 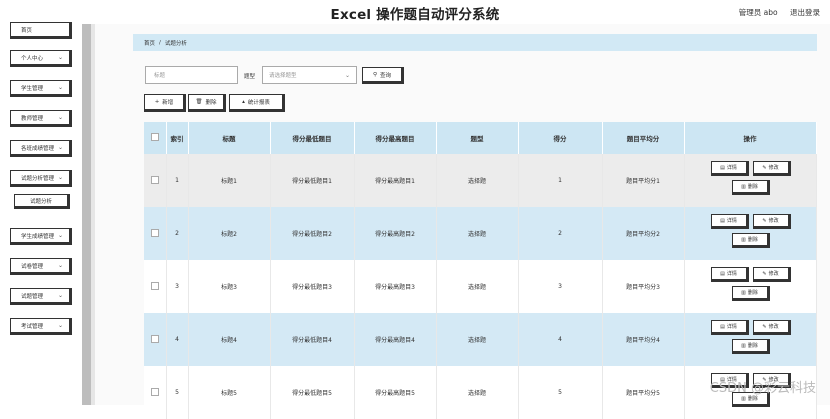 What do you see at coordinates (38, 148) in the screenshot?
I see `sidebar-item-label: 各班成绩管理` at bounding box center [38, 148].